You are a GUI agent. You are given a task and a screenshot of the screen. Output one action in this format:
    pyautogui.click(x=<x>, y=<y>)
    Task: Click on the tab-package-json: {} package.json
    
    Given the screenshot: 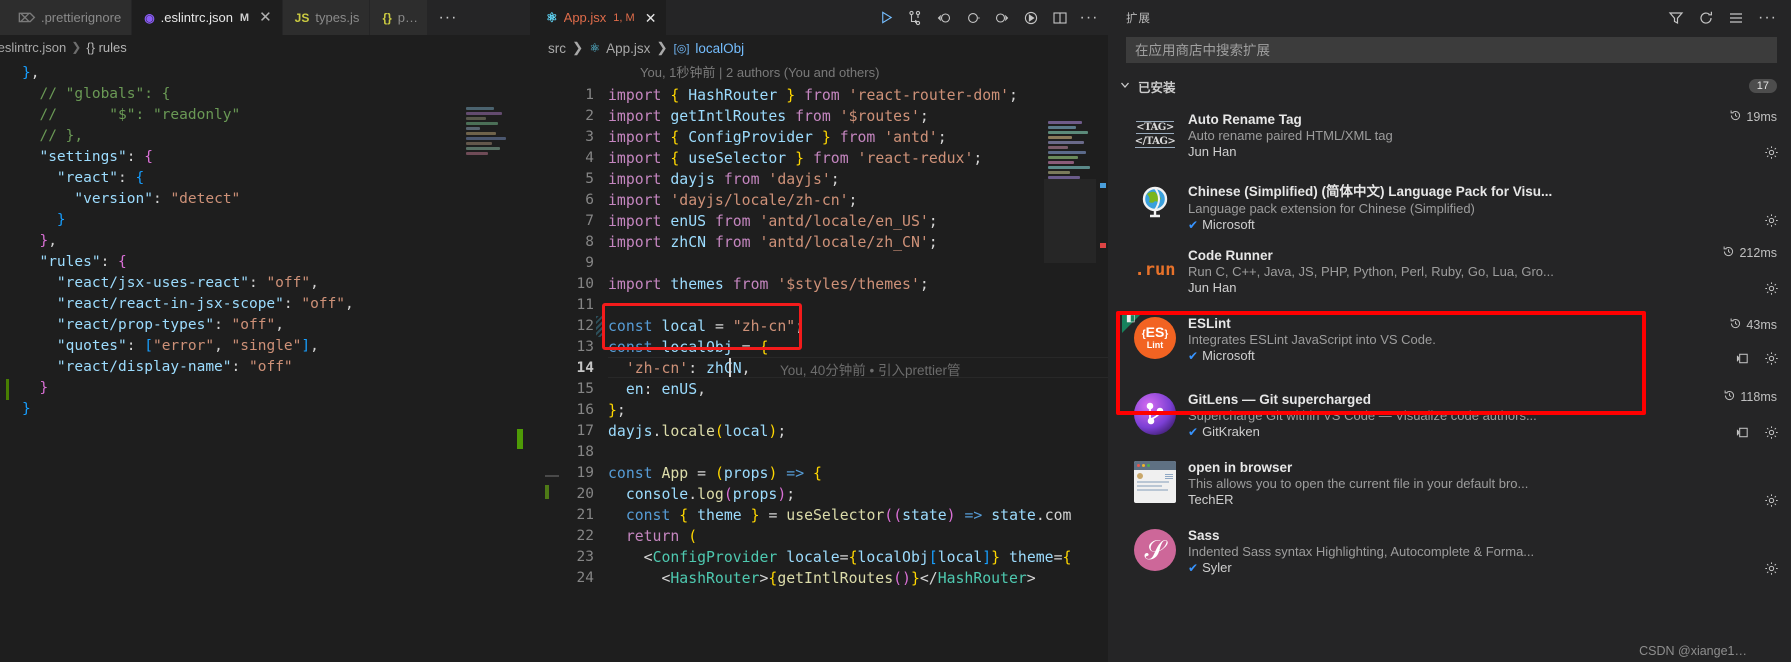 What is the action you would take?
    pyautogui.click(x=399, y=17)
    